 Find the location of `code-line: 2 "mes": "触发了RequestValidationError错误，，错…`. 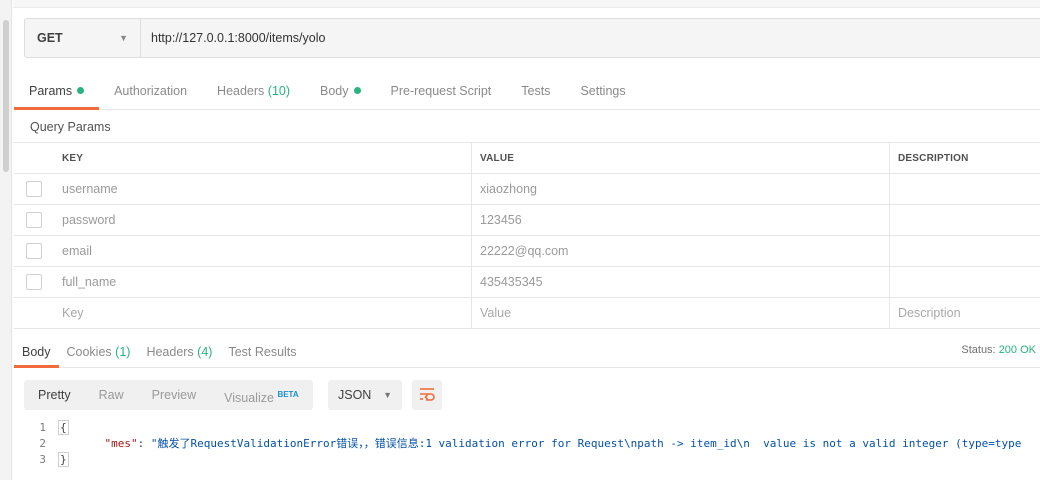

code-line: 2 "mes": "触发了RequestValidationError错误，，错… is located at coordinates (527, 444).